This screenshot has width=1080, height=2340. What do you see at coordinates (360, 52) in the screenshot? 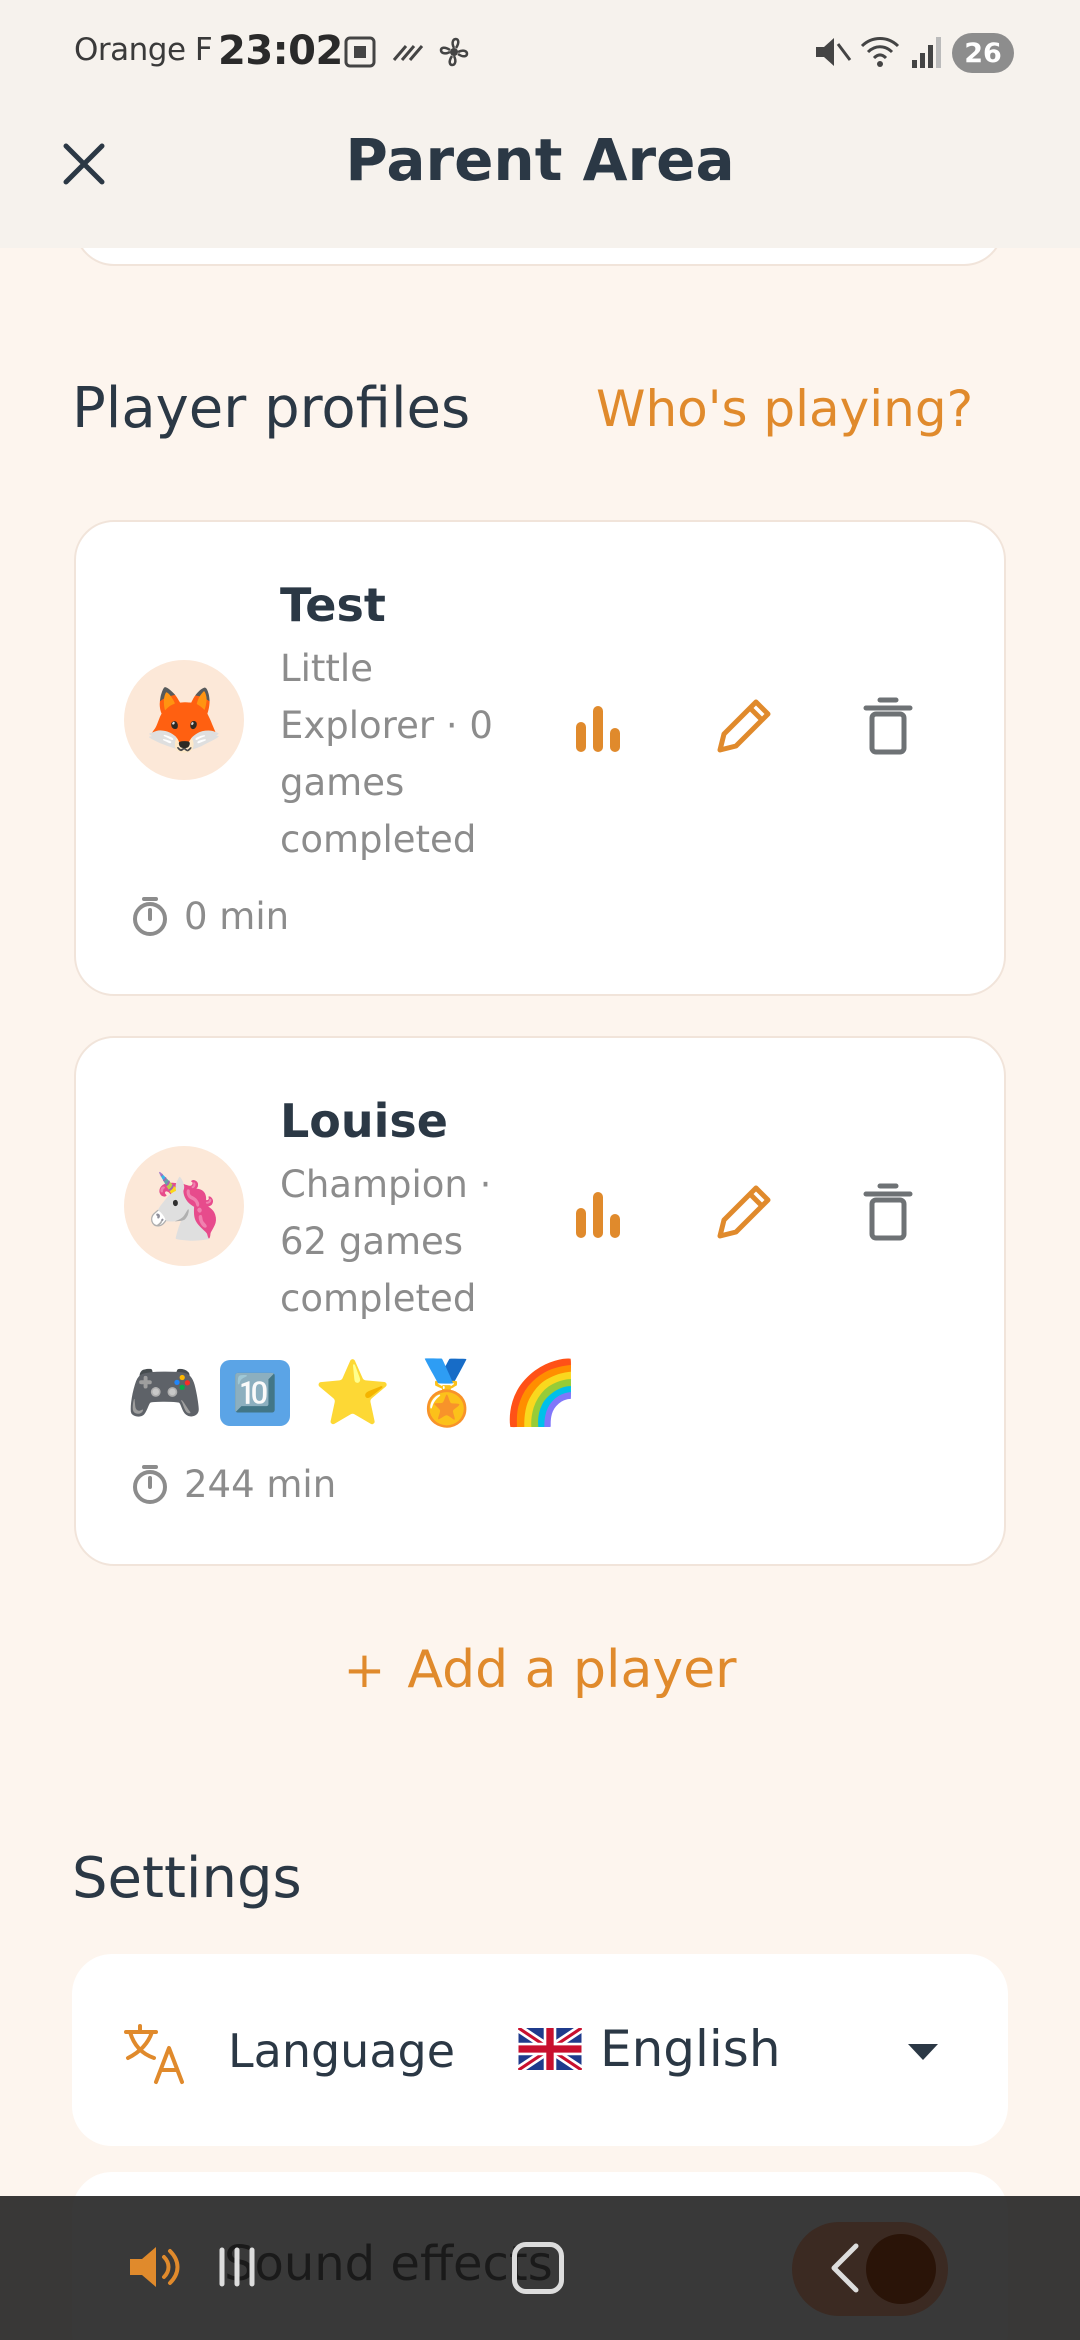
I see `screenshot-icon` at bounding box center [360, 52].